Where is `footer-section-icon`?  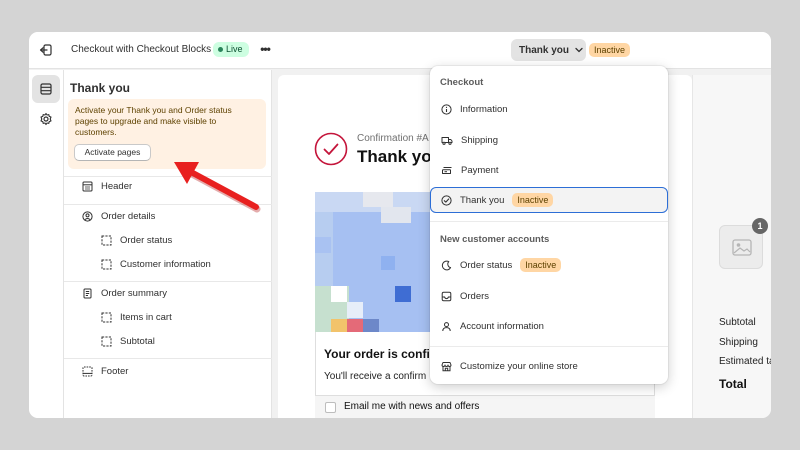
footer-section-icon is located at coordinates (87, 371).